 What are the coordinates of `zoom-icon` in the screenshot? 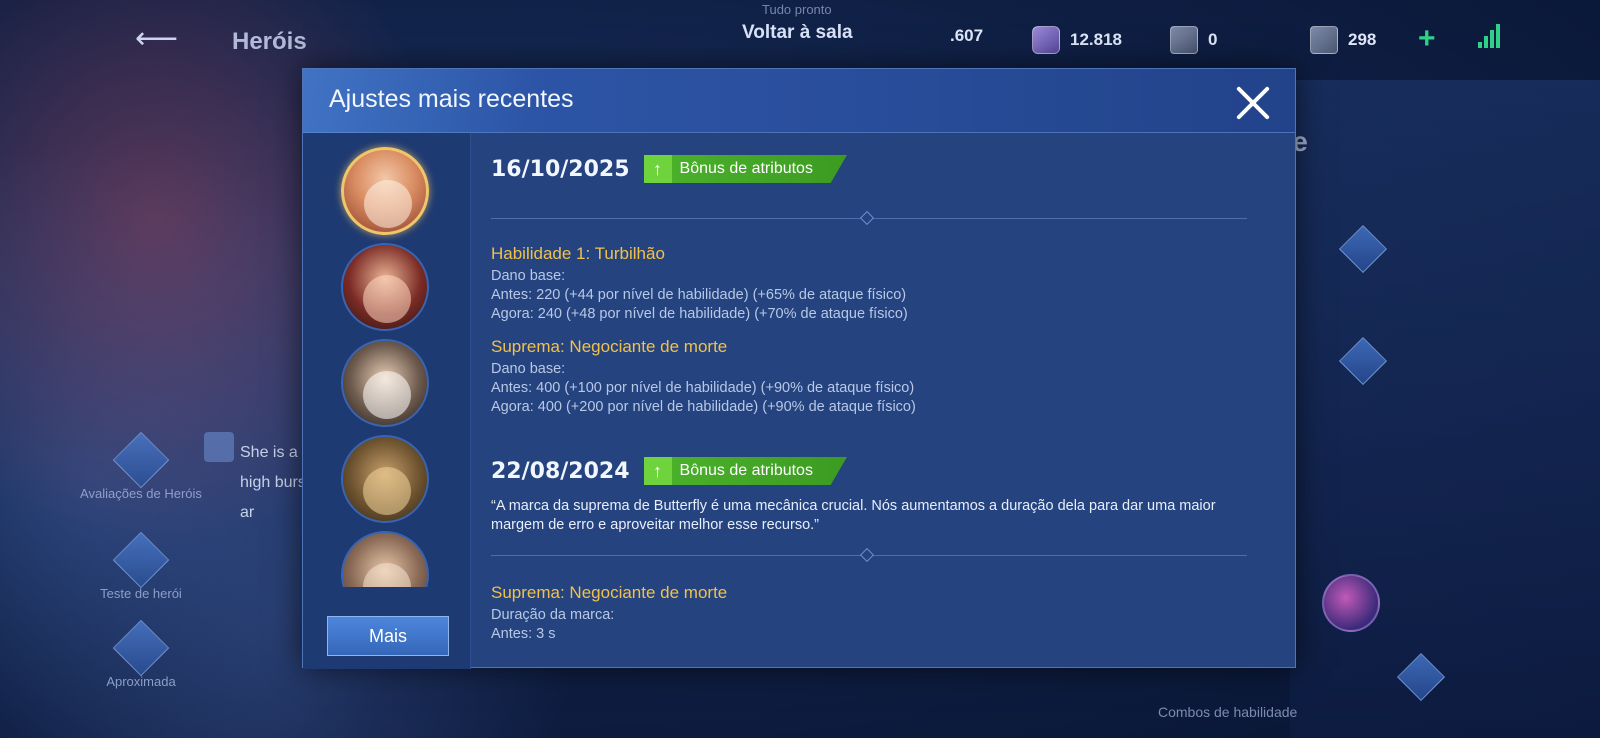 It's located at (141, 648).